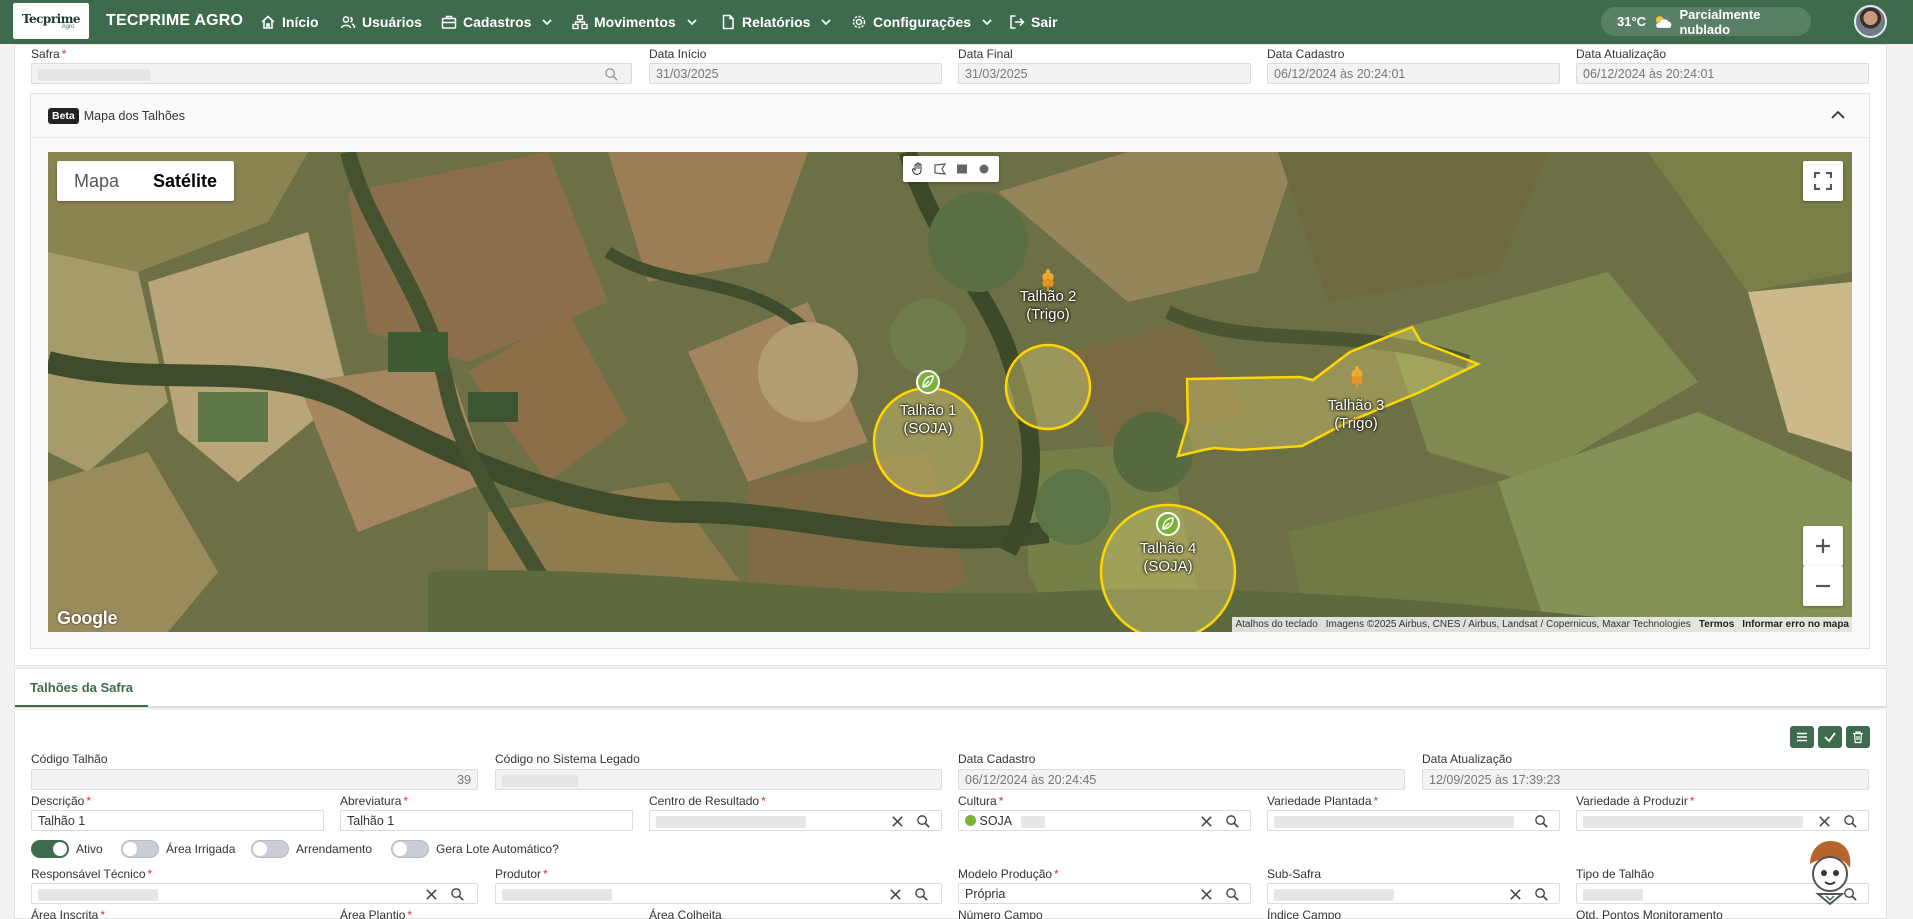 This screenshot has width=1913, height=919. I want to click on list-button, so click(1802, 737).